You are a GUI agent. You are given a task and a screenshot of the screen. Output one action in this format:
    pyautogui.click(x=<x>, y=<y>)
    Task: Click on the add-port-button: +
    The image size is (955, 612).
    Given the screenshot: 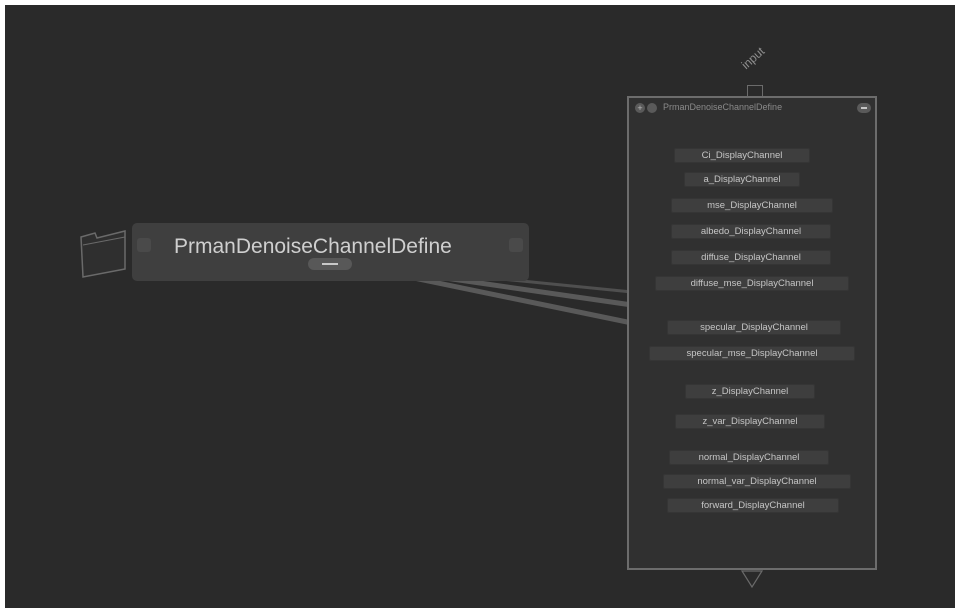 What is the action you would take?
    pyautogui.click(x=640, y=108)
    